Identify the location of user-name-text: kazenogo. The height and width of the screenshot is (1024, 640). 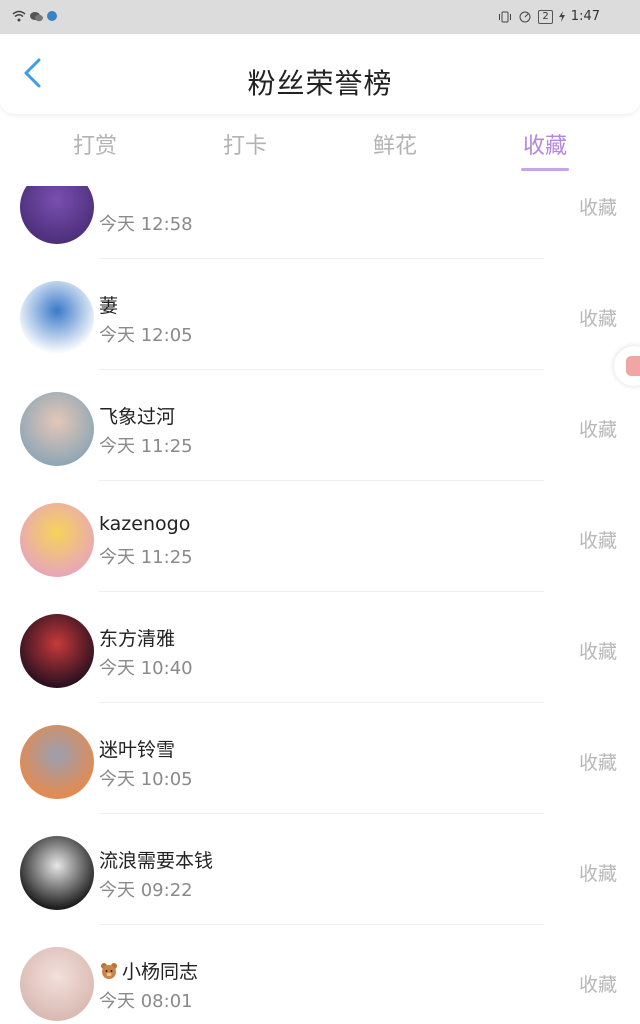
(145, 524).